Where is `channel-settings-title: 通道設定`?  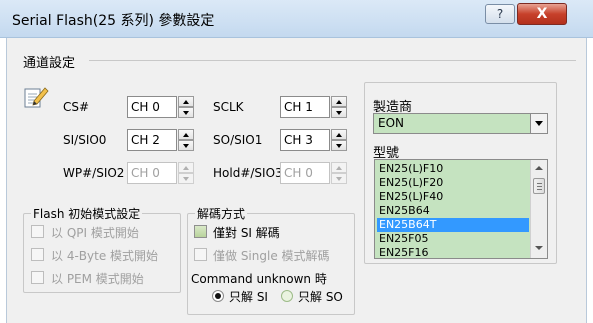 channel-settings-title: 通道設定 is located at coordinates (49, 63).